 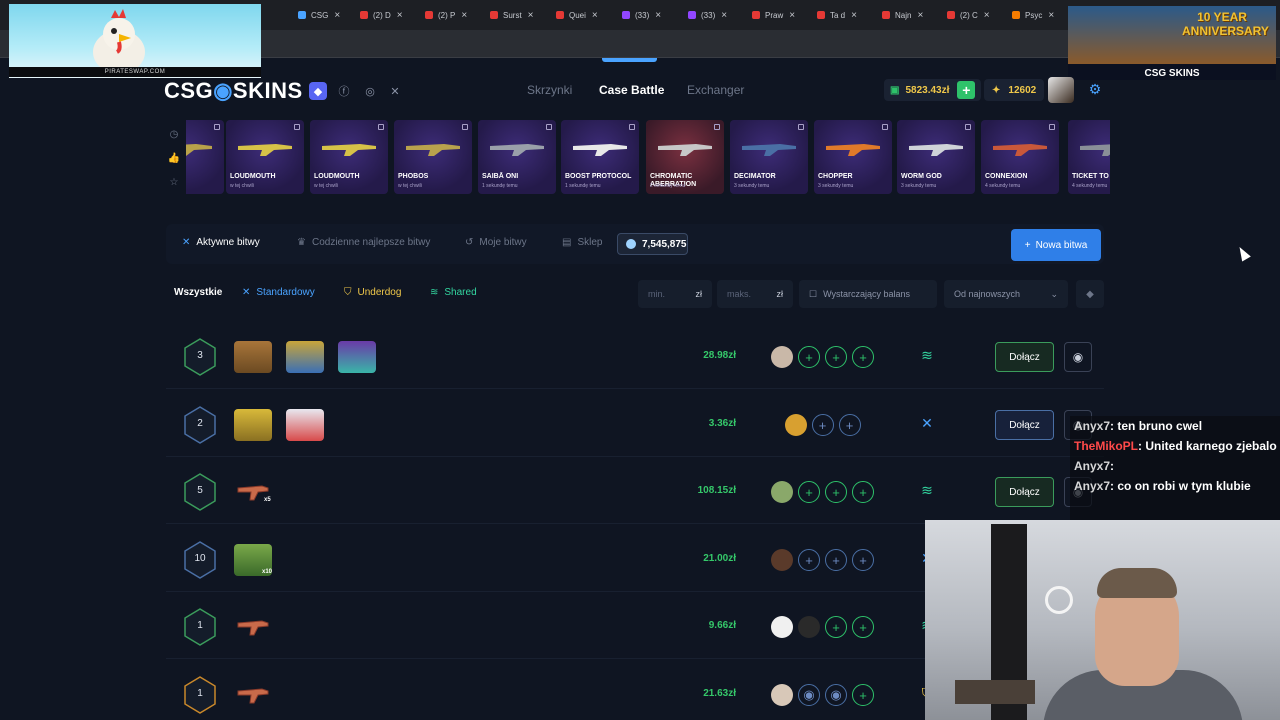 I want to click on filter-all: Wszystkie, so click(x=198, y=292).